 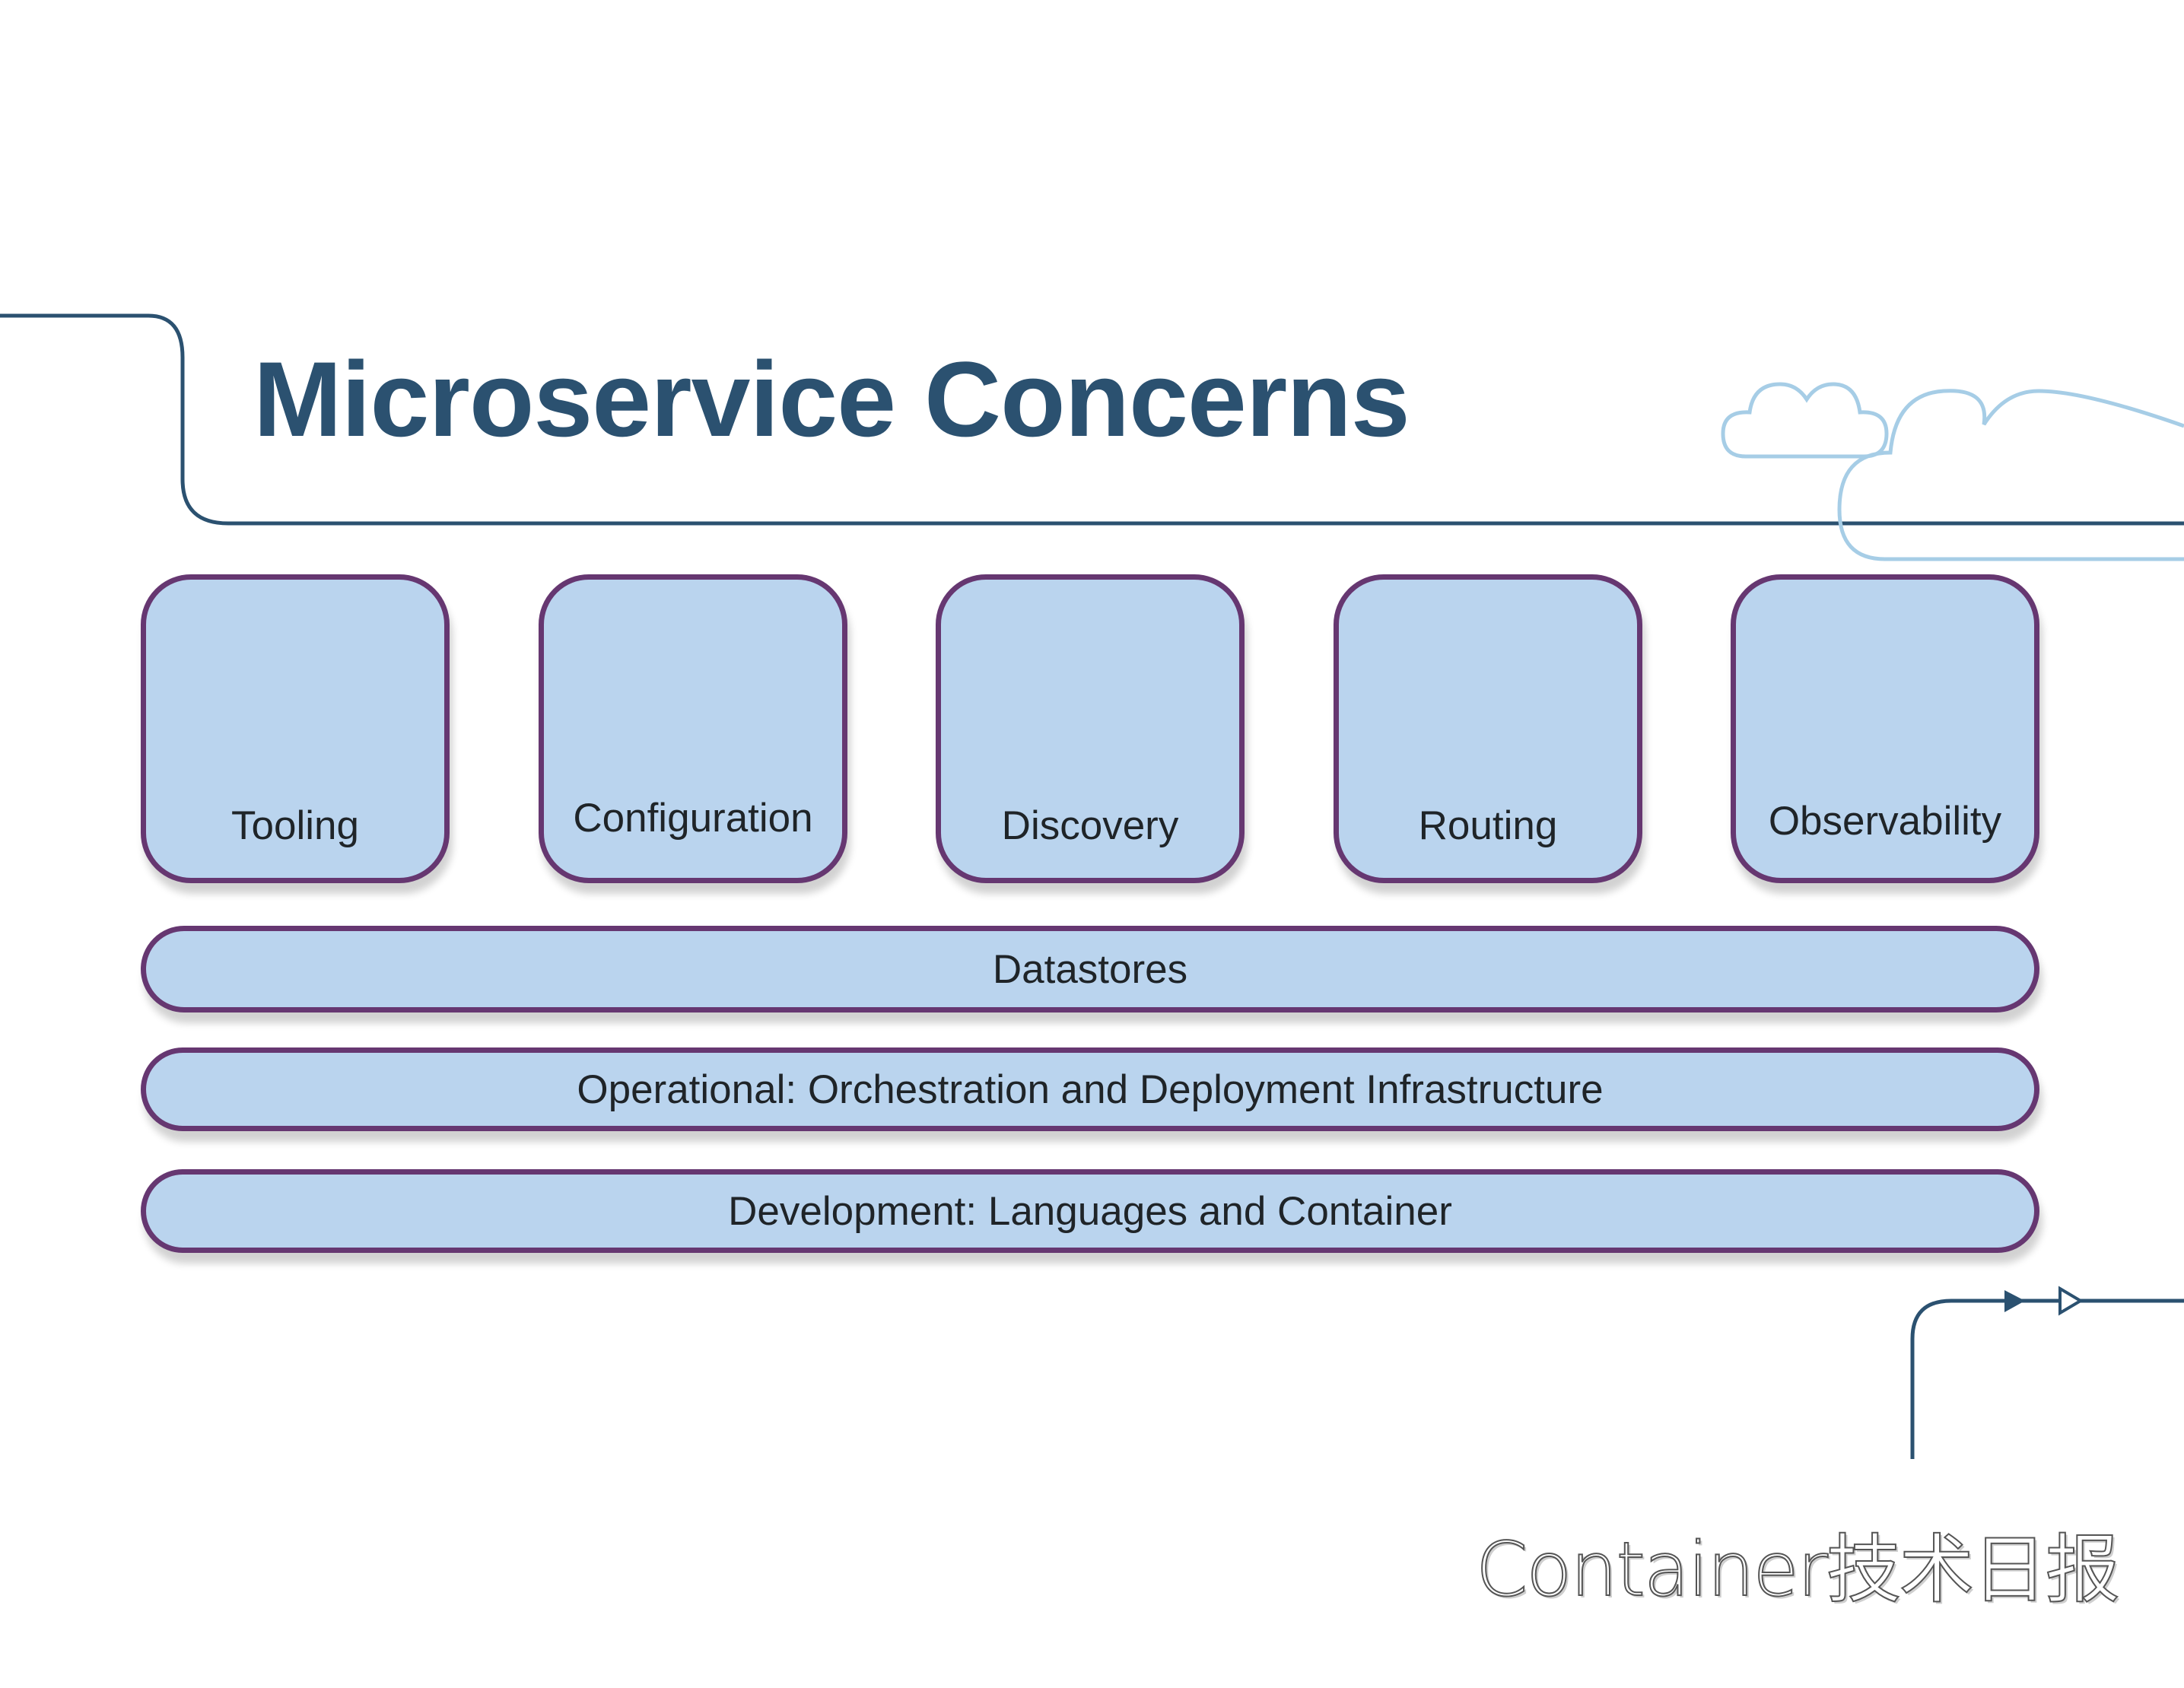 I want to click on layer-label: Development: Languages and Container, so click(x=1090, y=1211).